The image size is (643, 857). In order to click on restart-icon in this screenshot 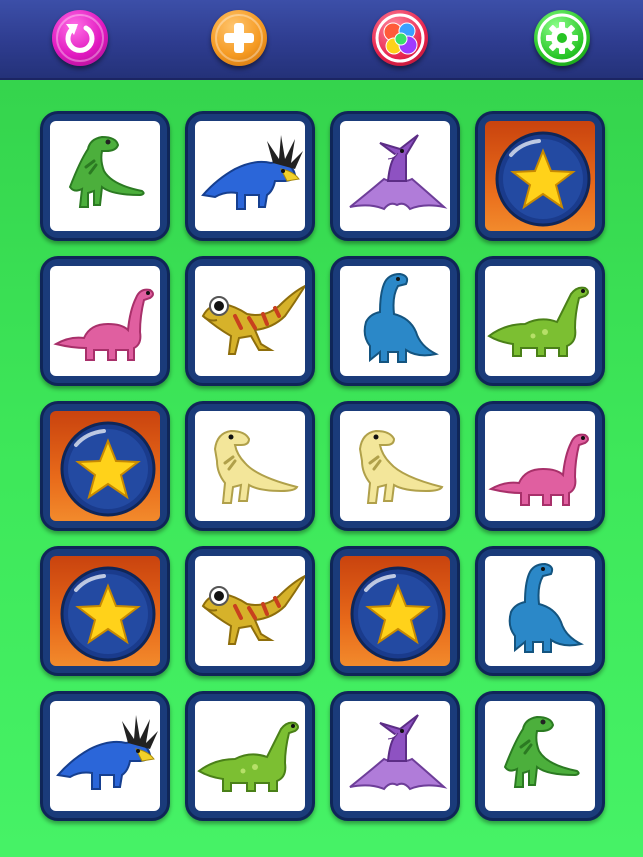, I will do `click(80, 38)`.